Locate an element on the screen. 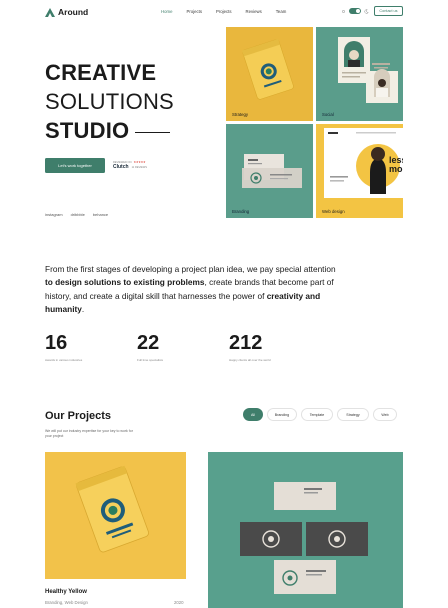  about-bold-1: to design solutions to existing problems is located at coordinates (125, 282).